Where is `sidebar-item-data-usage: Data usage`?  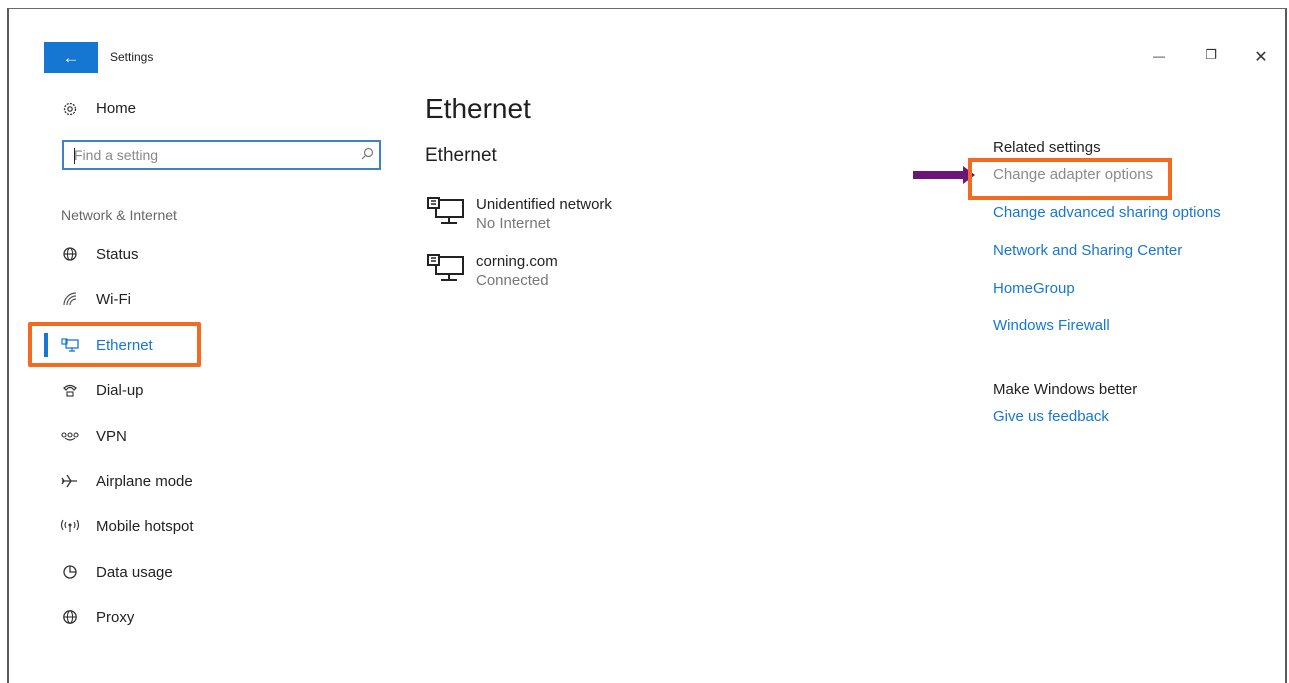 sidebar-item-data-usage: Data usage is located at coordinates (116, 572).